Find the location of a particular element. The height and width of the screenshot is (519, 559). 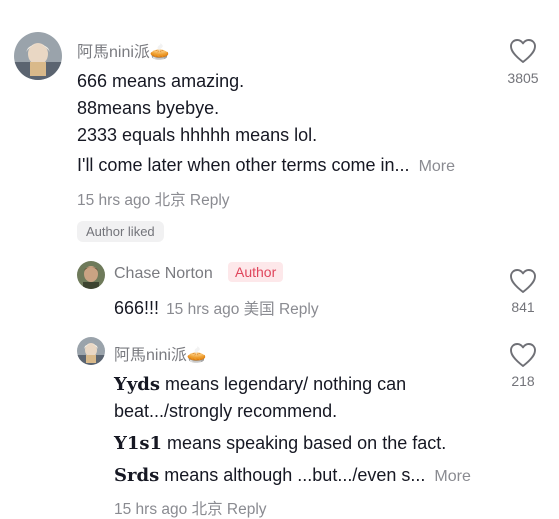

term-definition: means speaking based on the fact. is located at coordinates (304, 443).